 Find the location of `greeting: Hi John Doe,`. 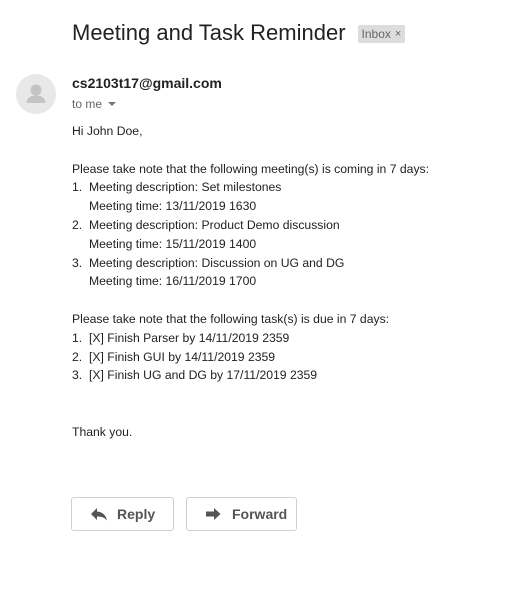

greeting: Hi John Doe, is located at coordinates (107, 131).